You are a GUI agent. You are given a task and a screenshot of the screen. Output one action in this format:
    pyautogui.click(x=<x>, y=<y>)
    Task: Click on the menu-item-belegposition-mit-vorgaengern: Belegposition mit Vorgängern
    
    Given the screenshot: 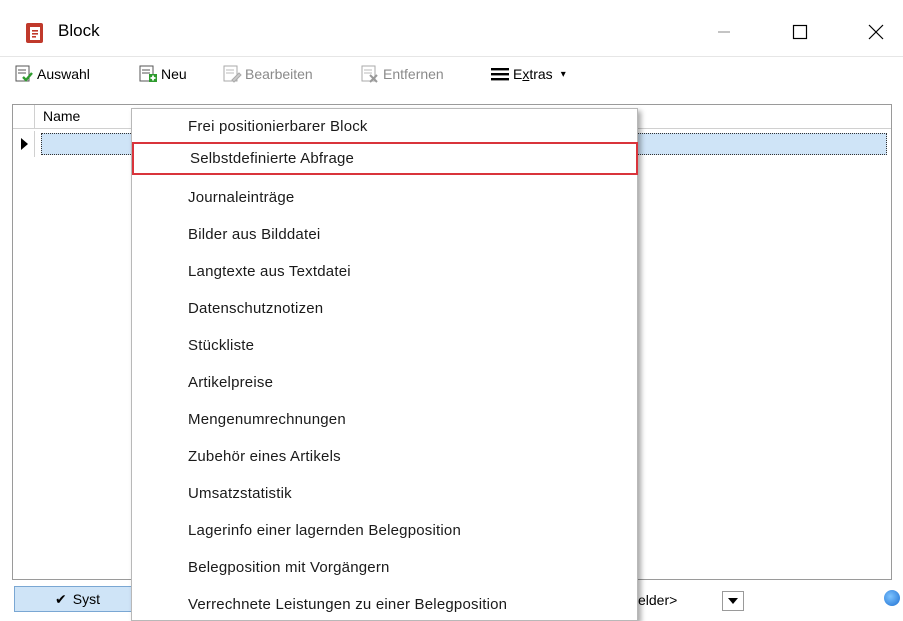 What is the action you would take?
    pyautogui.click(x=384, y=567)
    